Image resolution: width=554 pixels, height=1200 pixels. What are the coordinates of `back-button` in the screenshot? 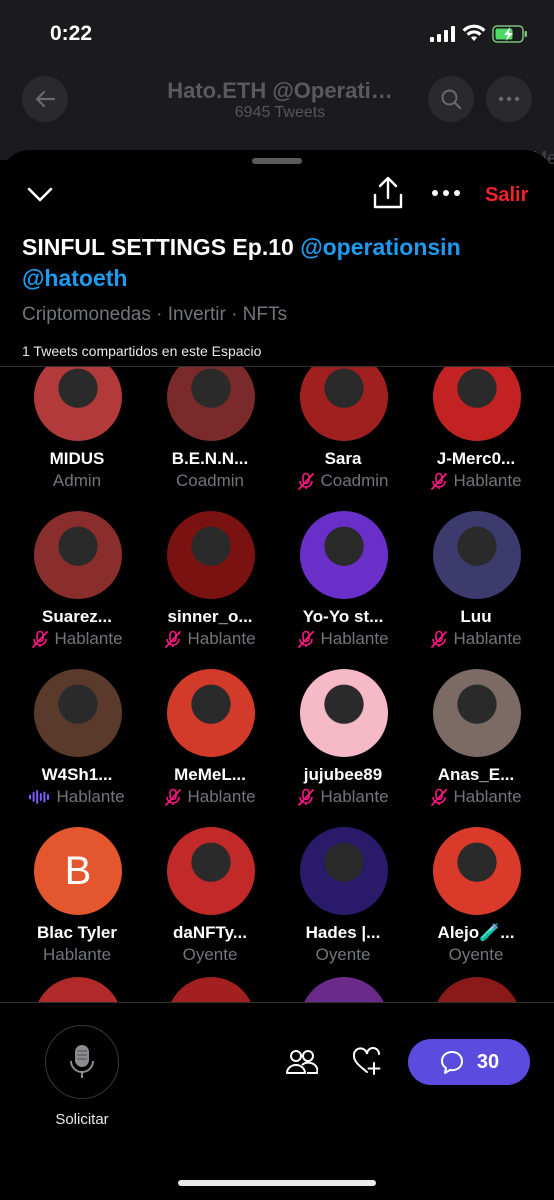 It's located at (45, 99).